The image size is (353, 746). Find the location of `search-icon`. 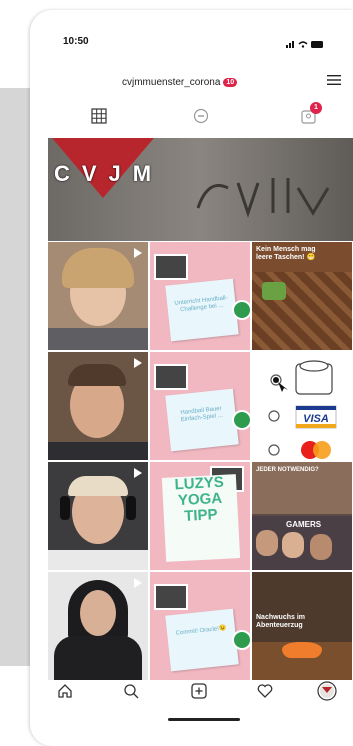

search-icon is located at coordinates (131, 691).